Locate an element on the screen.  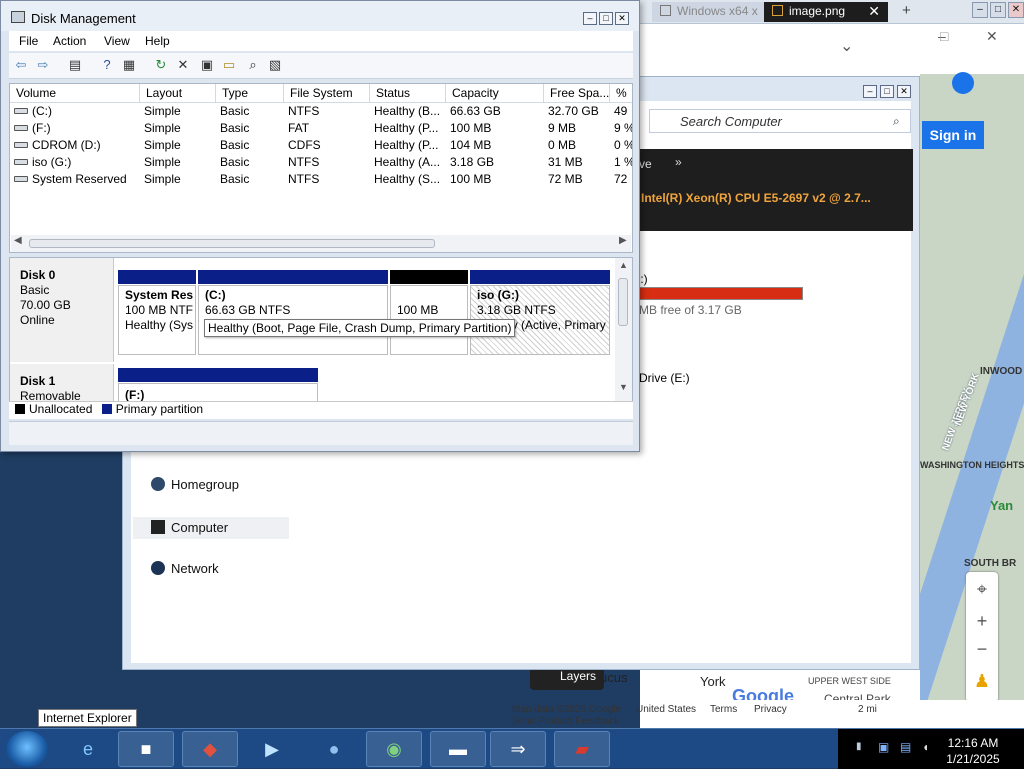
back-icon: ⇦ is located at coordinates (21, 65).